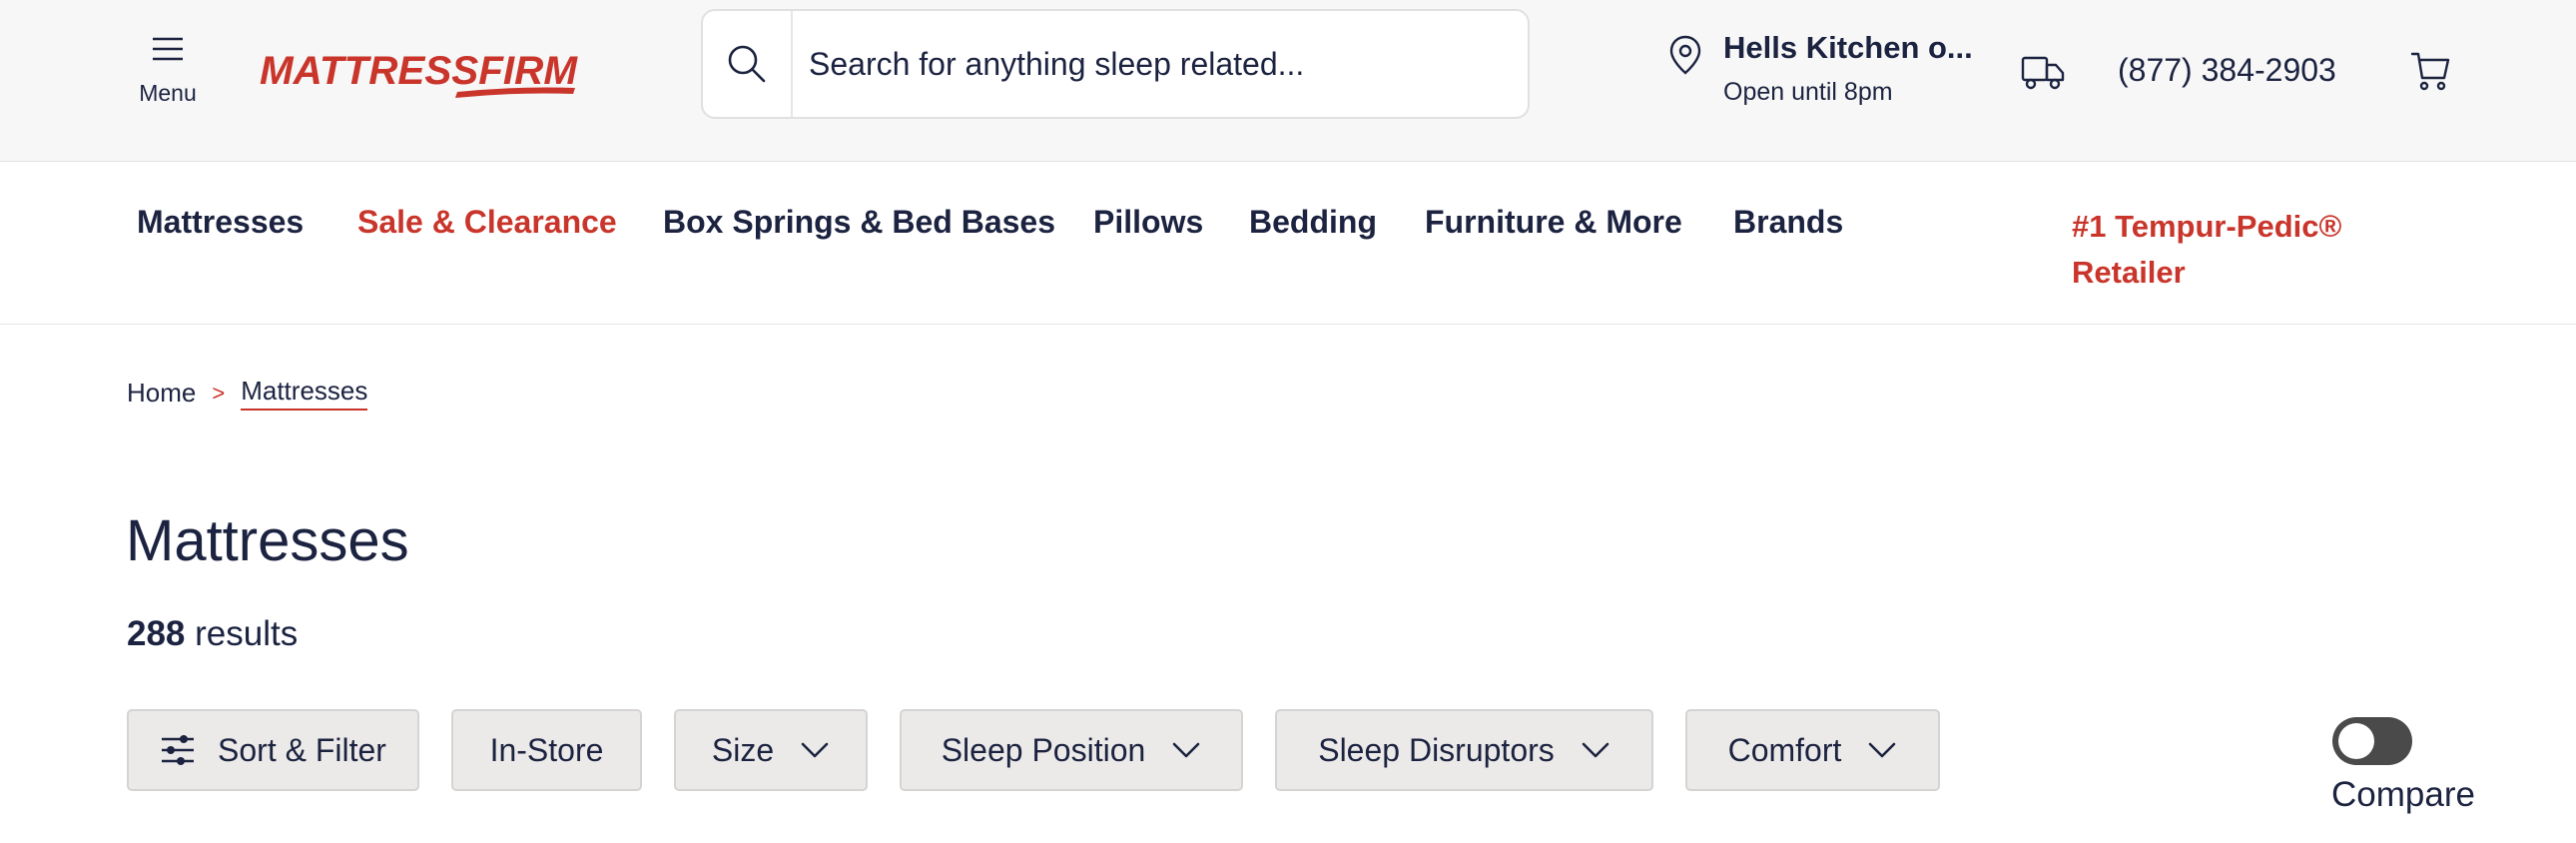 This screenshot has width=2576, height=843. I want to click on logo-wordmark: MATTRESSFIRM, so click(419, 71).